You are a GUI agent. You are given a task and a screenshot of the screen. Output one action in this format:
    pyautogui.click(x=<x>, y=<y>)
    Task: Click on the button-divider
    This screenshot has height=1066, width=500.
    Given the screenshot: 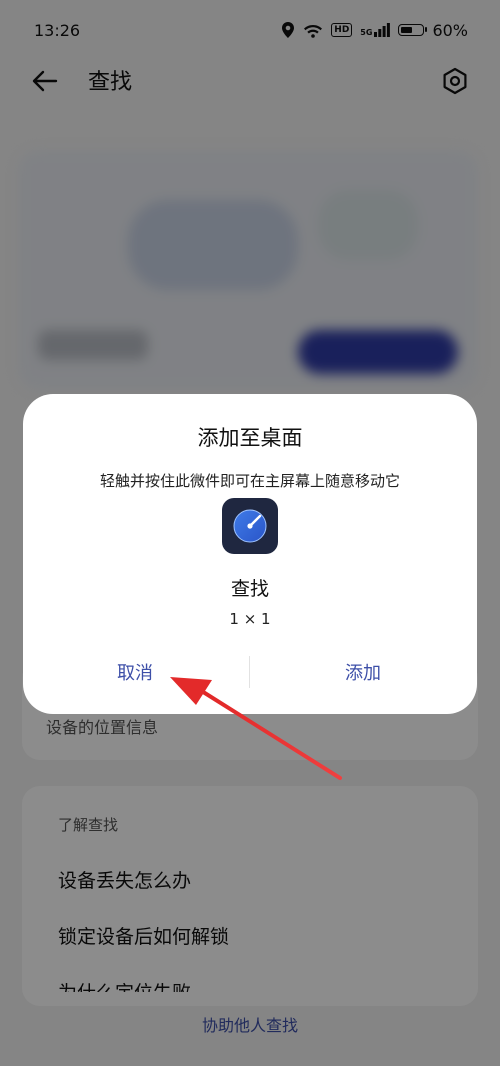 What is the action you would take?
    pyautogui.click(x=249, y=672)
    